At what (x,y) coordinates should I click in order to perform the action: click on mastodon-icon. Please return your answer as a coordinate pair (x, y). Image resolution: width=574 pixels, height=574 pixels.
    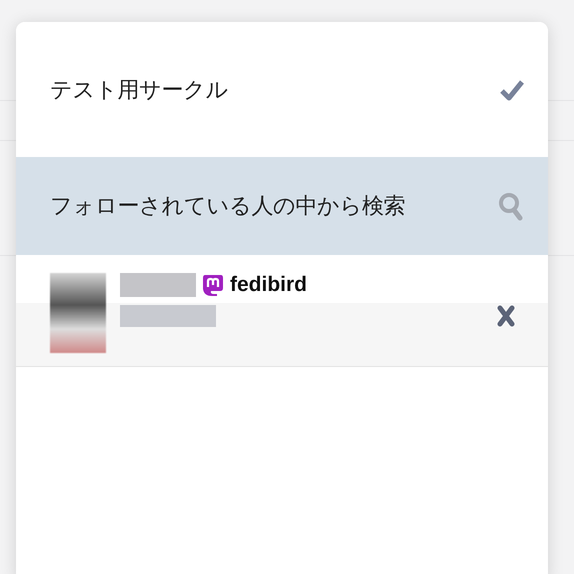
    Looking at the image, I should click on (213, 285).